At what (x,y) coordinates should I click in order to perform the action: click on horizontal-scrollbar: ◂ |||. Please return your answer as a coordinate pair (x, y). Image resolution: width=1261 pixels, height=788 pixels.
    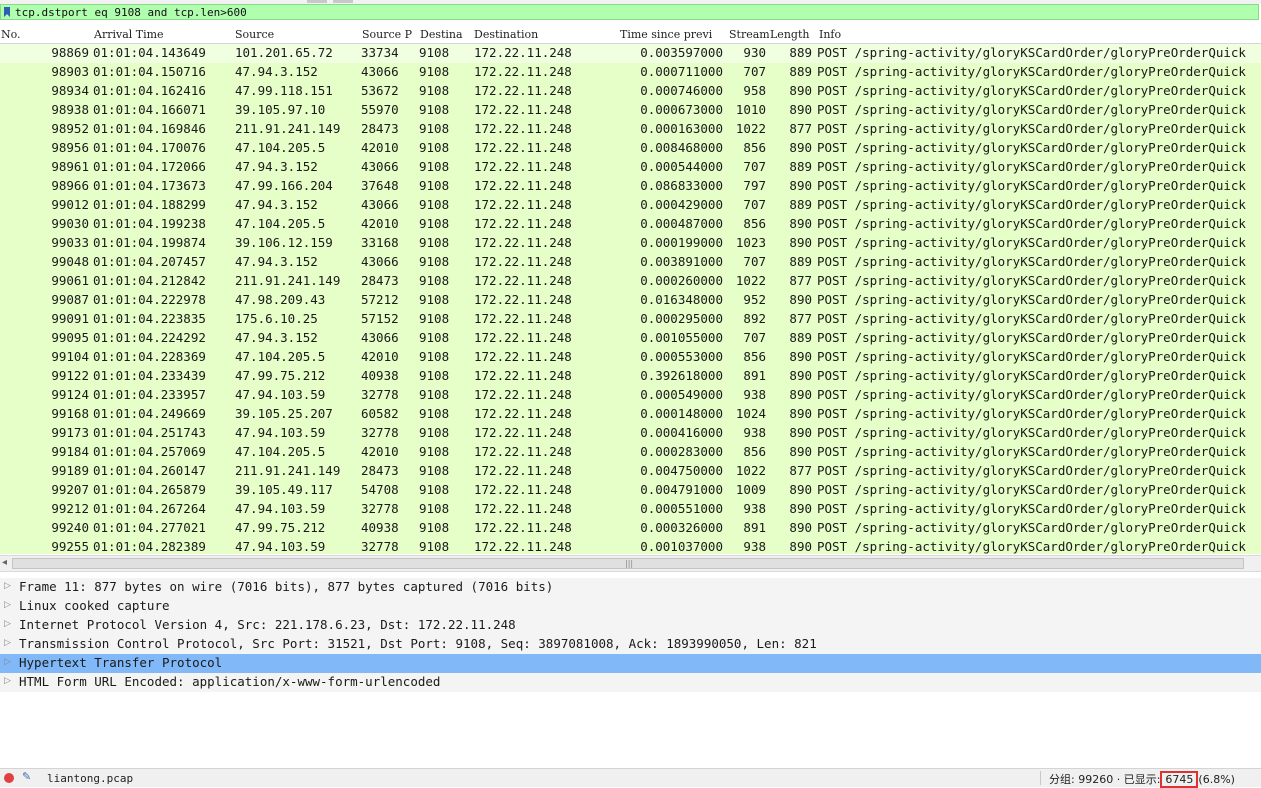
    Looking at the image, I should click on (630, 563).